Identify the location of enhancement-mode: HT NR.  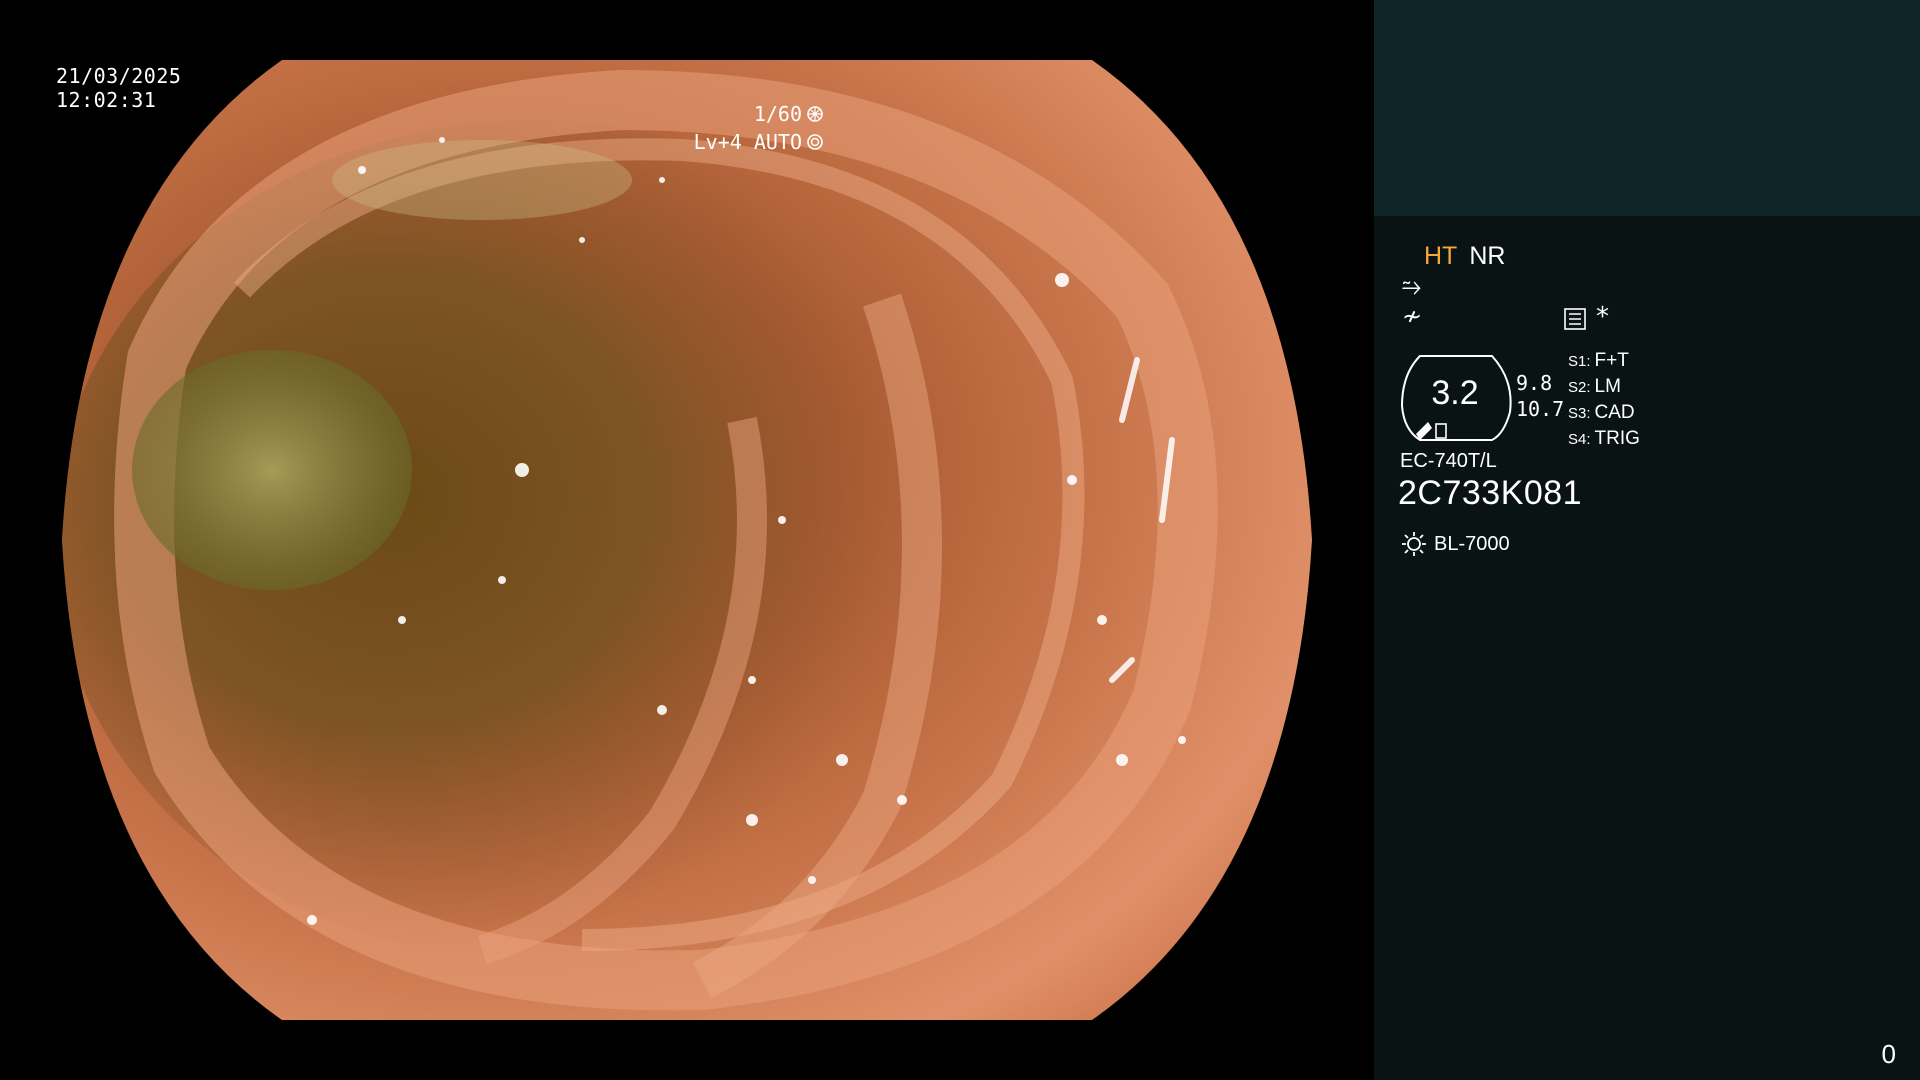
(1464, 256).